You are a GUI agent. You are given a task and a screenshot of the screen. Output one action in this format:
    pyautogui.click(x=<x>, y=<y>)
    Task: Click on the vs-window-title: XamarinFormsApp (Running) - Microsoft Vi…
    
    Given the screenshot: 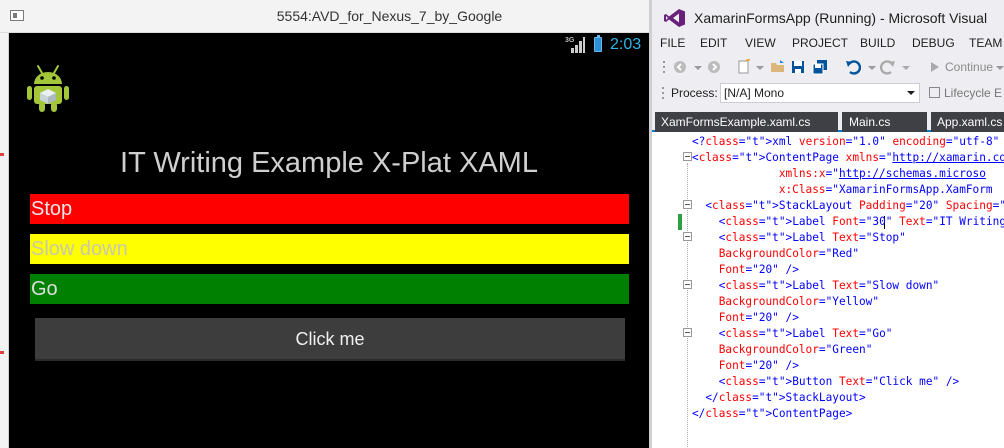 What is the action you would take?
    pyautogui.click(x=841, y=18)
    